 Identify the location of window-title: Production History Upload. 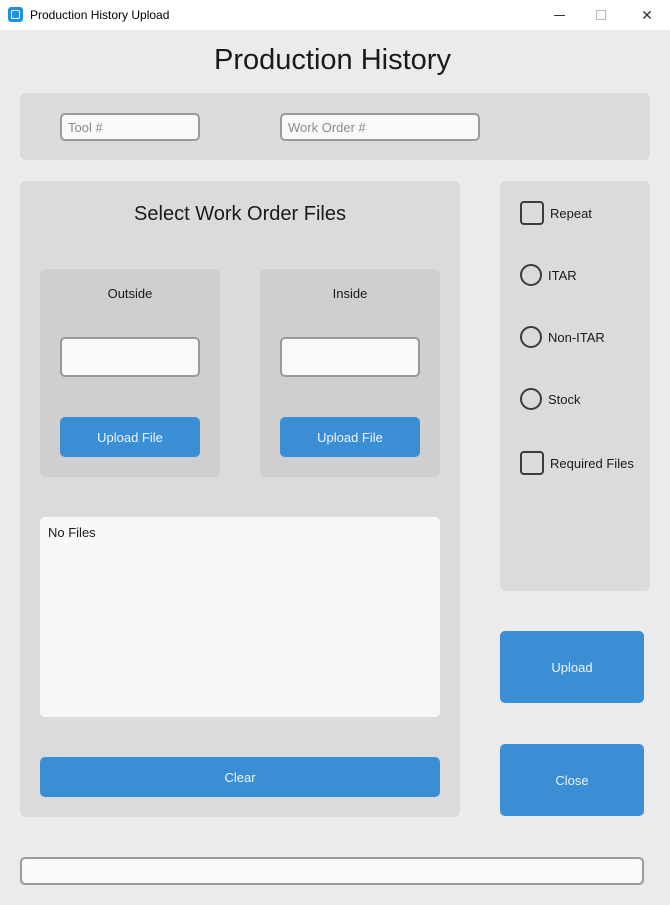
(100, 15).